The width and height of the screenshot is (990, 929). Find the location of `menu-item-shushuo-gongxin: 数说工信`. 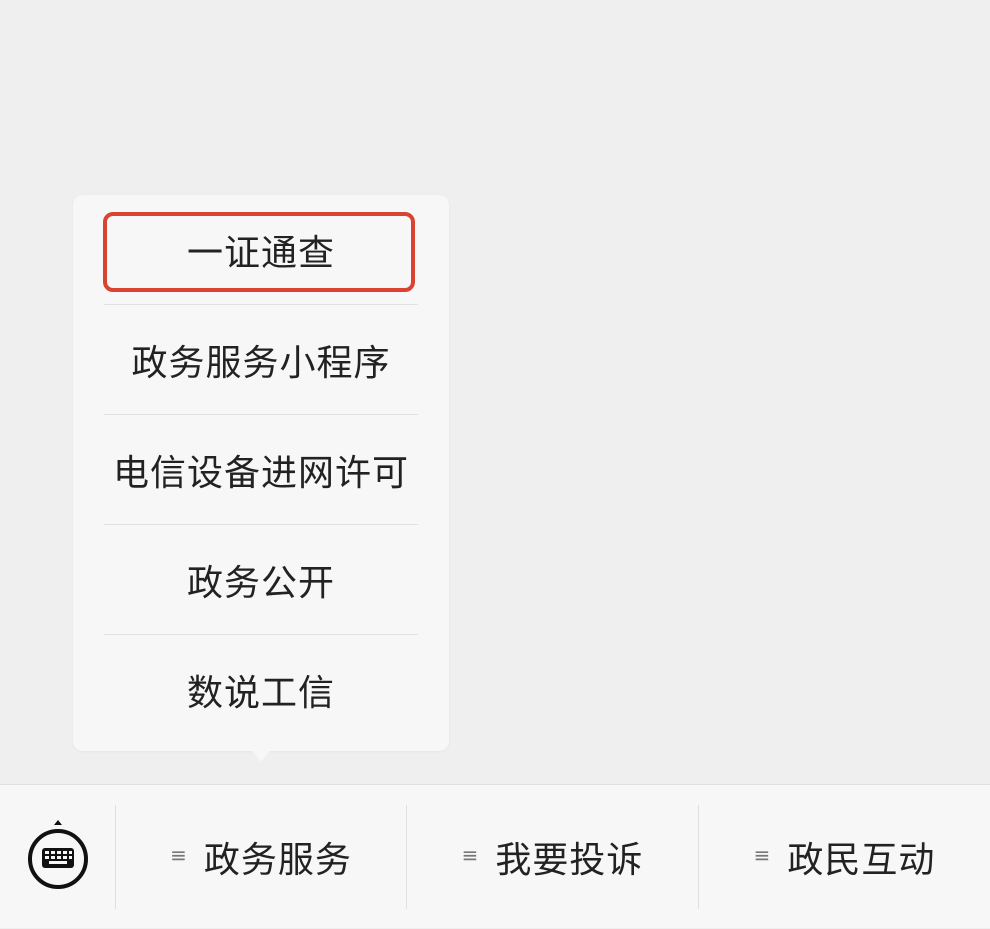

menu-item-shushuo-gongxin: 数说工信 is located at coordinates (261, 690).